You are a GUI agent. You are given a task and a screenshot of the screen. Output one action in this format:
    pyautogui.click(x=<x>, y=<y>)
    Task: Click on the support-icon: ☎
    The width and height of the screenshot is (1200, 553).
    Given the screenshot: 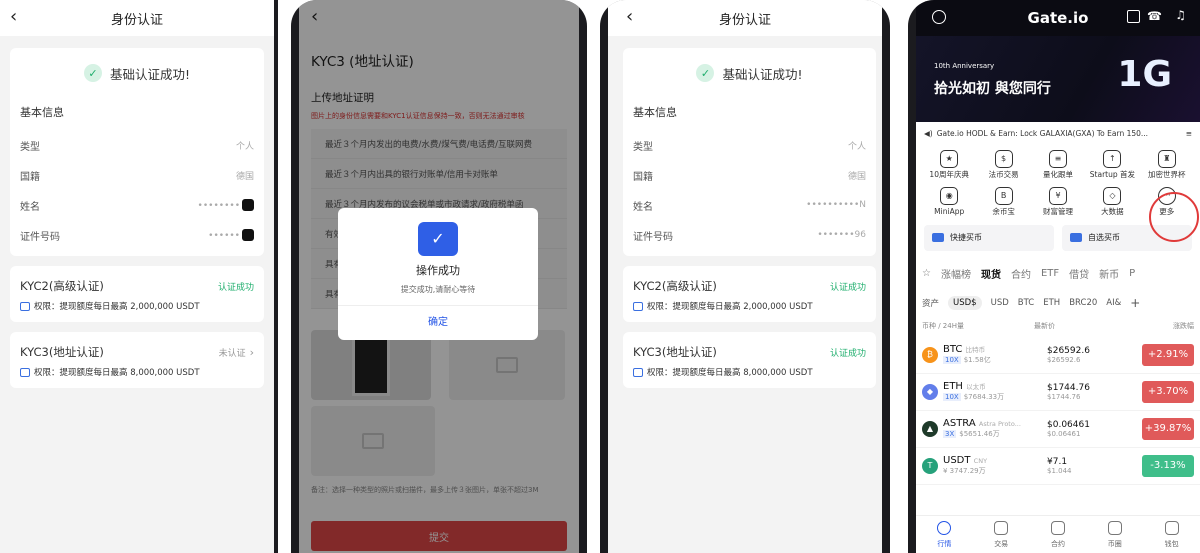 What is the action you would take?
    pyautogui.click(x=1154, y=16)
    